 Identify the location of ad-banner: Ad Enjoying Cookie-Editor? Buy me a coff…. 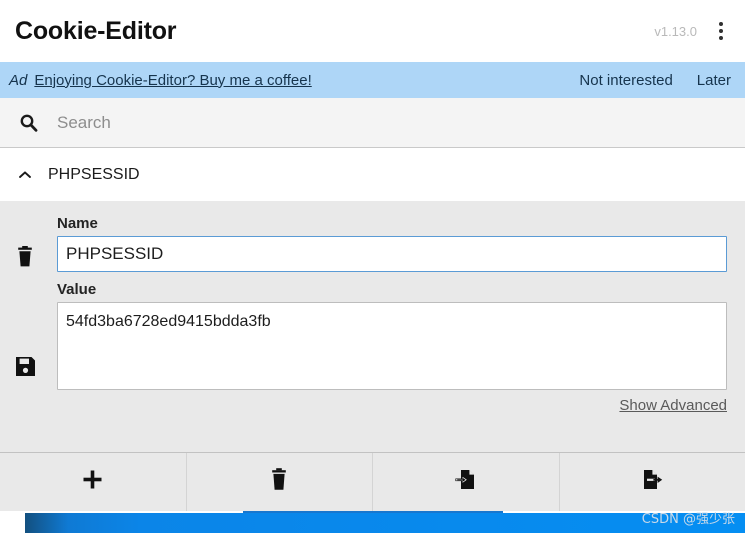
(372, 80).